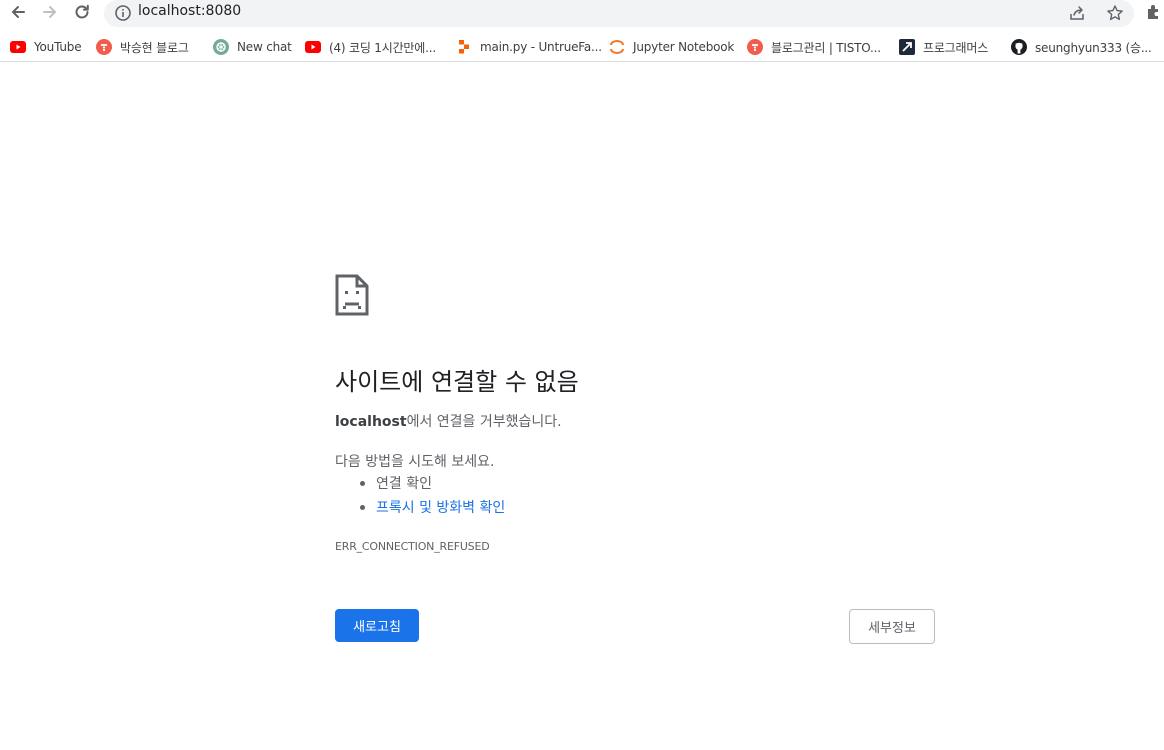 The width and height of the screenshot is (1164, 750). I want to click on reload-toolbar-button, so click(82, 12).